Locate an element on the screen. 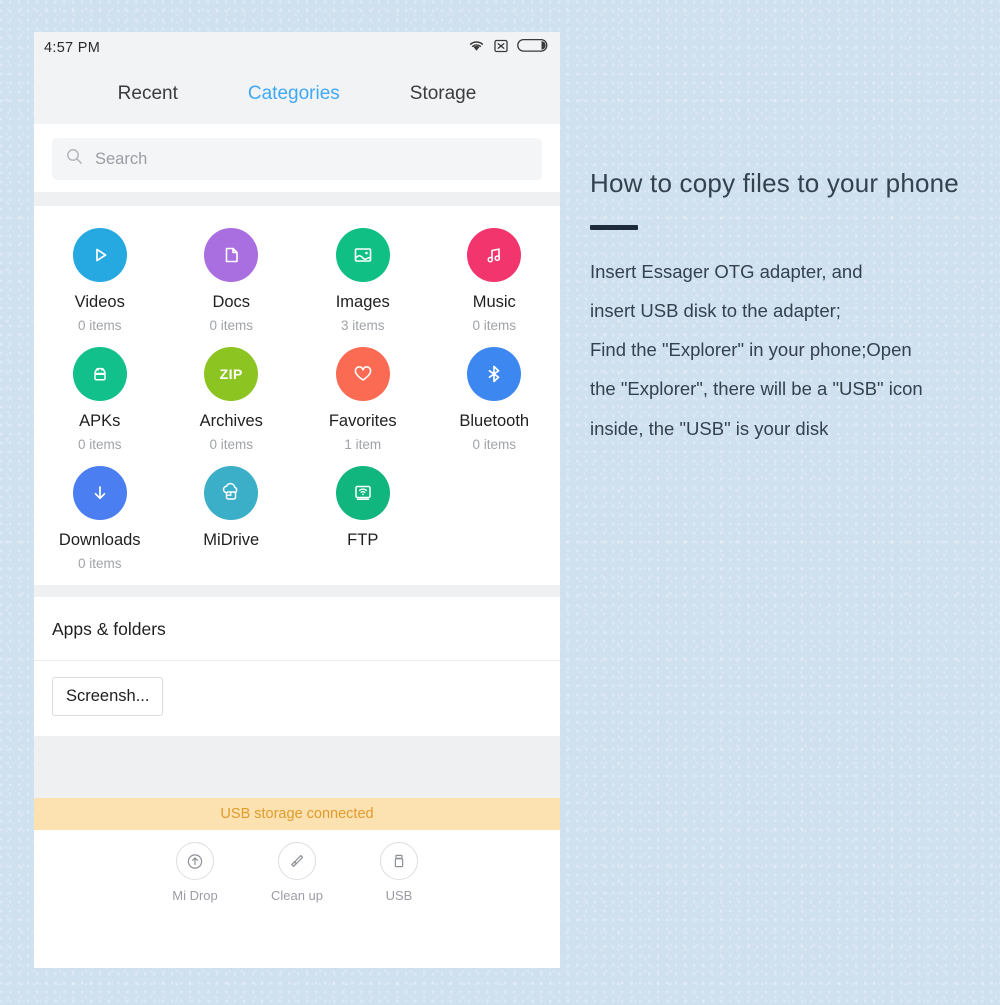 Image resolution: width=1000 pixels, height=1005 pixels. category-label: Docs is located at coordinates (231, 302).